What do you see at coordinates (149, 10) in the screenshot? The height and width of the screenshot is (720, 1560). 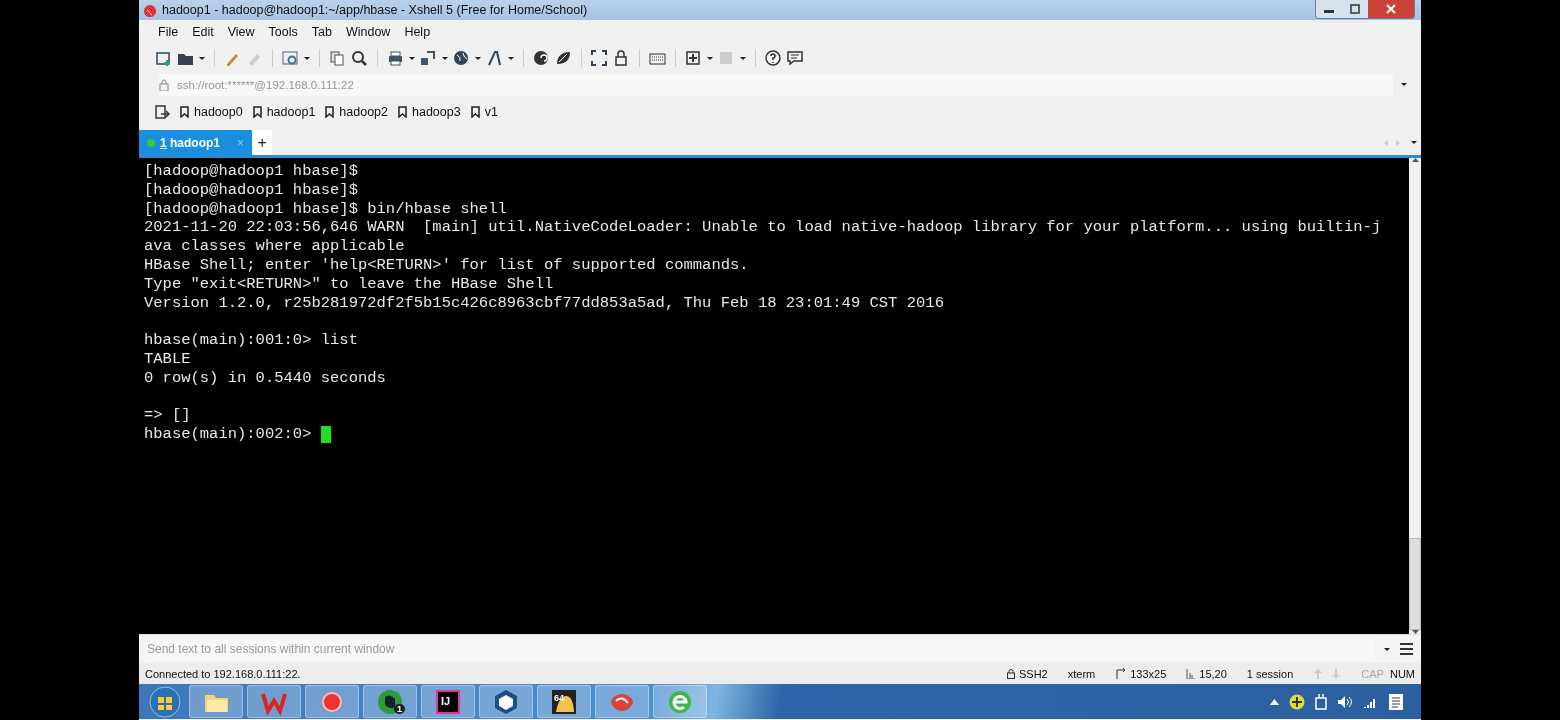 I see `app-icon` at bounding box center [149, 10].